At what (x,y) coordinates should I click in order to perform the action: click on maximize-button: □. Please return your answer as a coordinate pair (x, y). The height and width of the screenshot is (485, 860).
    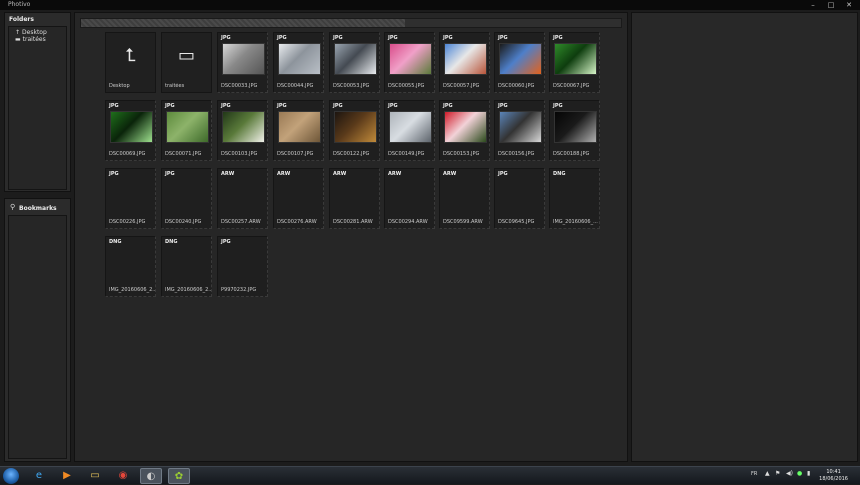
    Looking at the image, I should click on (831, 5).